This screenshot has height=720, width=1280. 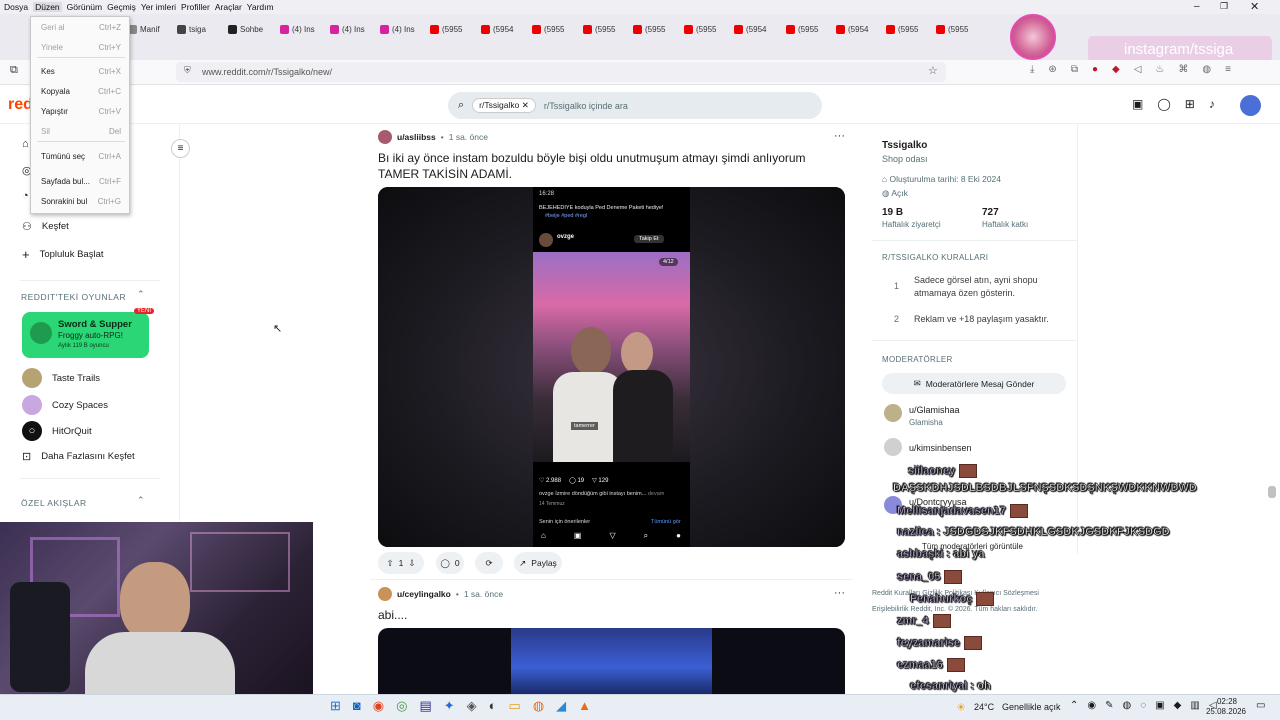 I want to click on clock-date: 25.08.2026, so click(x=1226, y=711).